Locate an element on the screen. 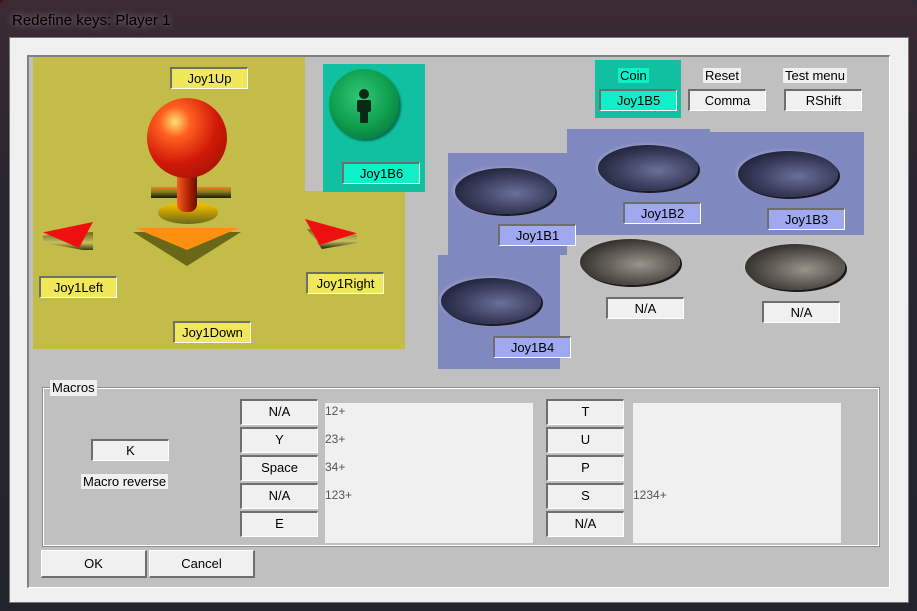 Image resolution: width=917 pixels, height=611 pixels. test-menu-label: Test menu is located at coordinates (815, 75).